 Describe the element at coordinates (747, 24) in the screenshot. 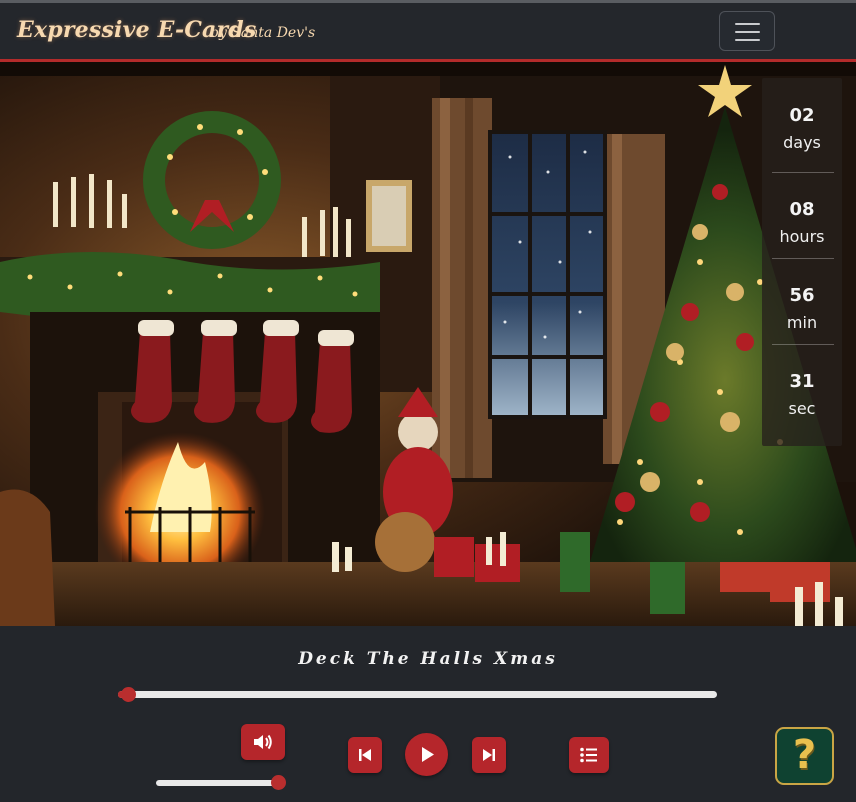

I see `hamburger-icon` at that location.